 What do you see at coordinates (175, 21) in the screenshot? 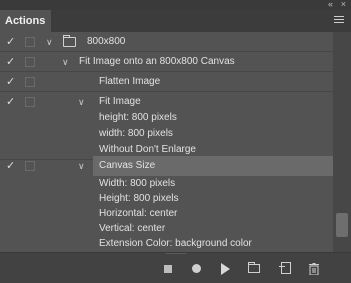
I see `panel-tab-bar: Actions` at bounding box center [175, 21].